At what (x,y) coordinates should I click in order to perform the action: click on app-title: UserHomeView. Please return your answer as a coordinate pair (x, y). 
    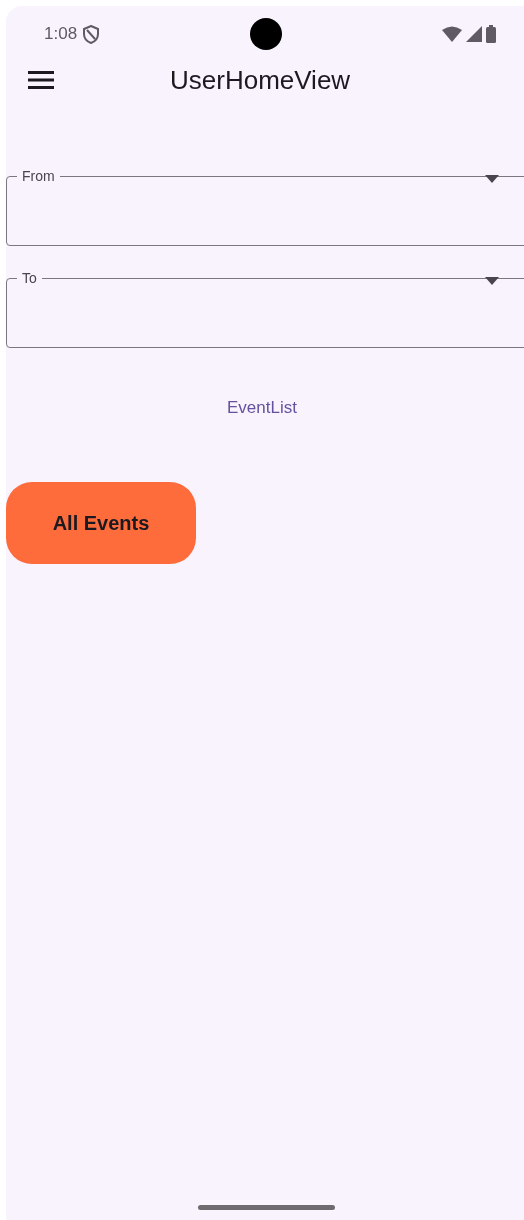
    Looking at the image, I should click on (260, 80).